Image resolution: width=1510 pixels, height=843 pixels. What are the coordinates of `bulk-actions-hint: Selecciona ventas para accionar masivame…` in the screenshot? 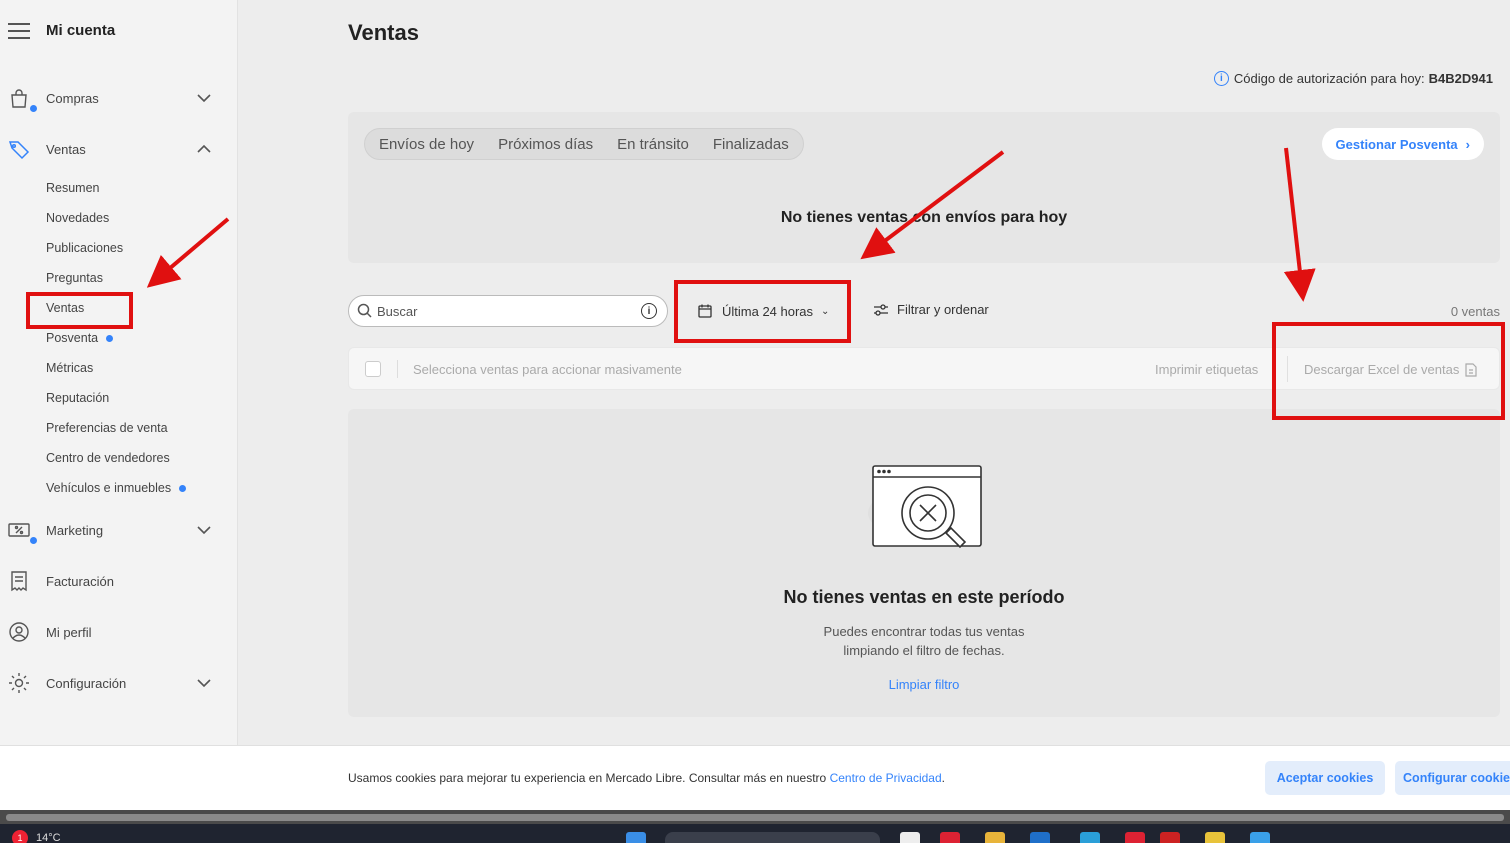 It's located at (547, 369).